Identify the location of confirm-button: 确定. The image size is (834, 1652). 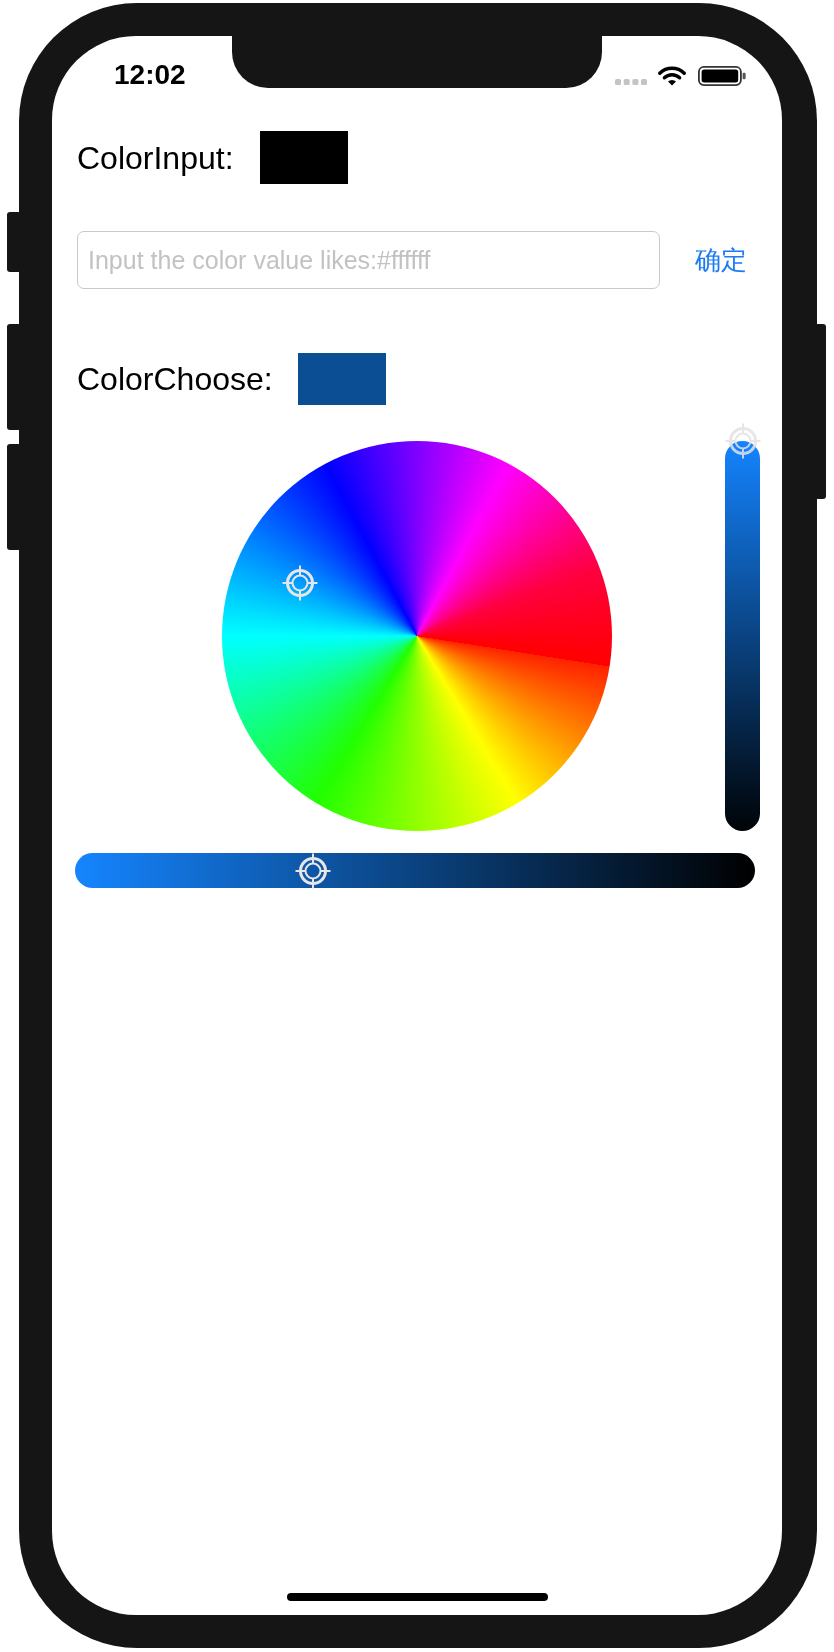
(721, 260).